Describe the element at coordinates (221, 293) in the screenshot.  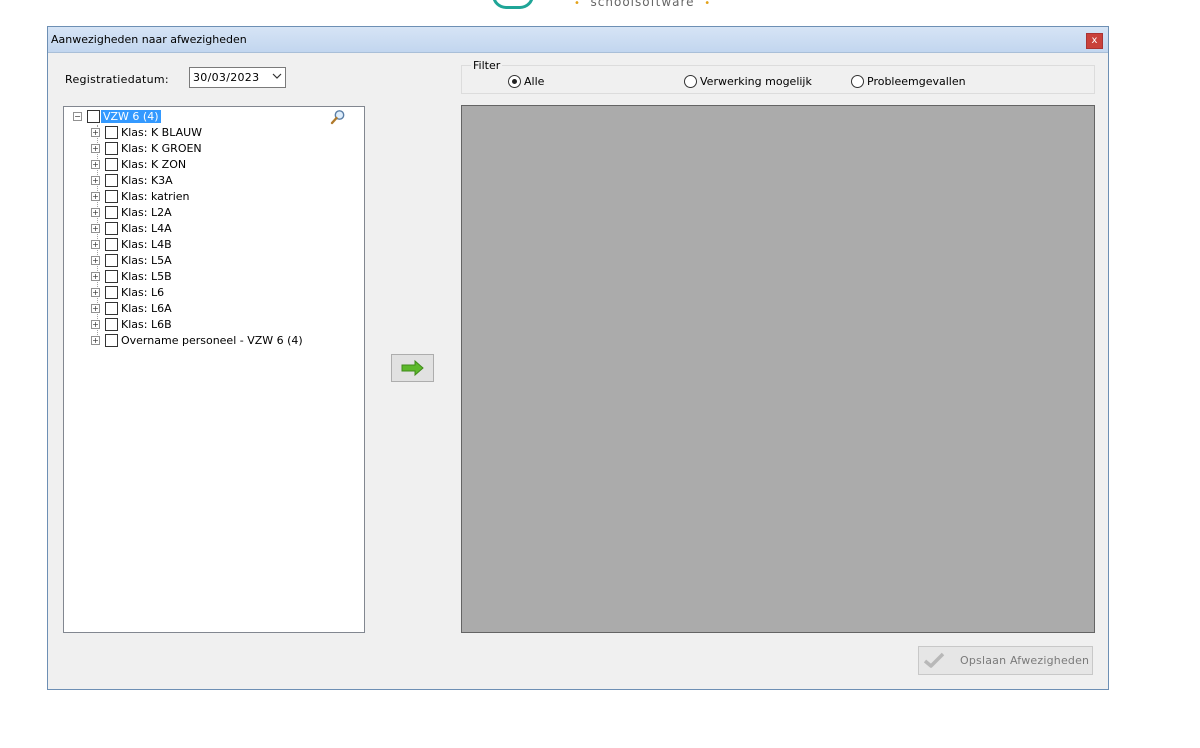
I see `tree-item: + Klas: L6` at that location.